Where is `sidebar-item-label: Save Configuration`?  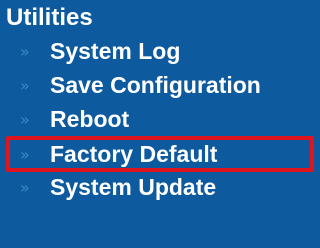
sidebar-item-label: Save Configuration is located at coordinates (155, 84).